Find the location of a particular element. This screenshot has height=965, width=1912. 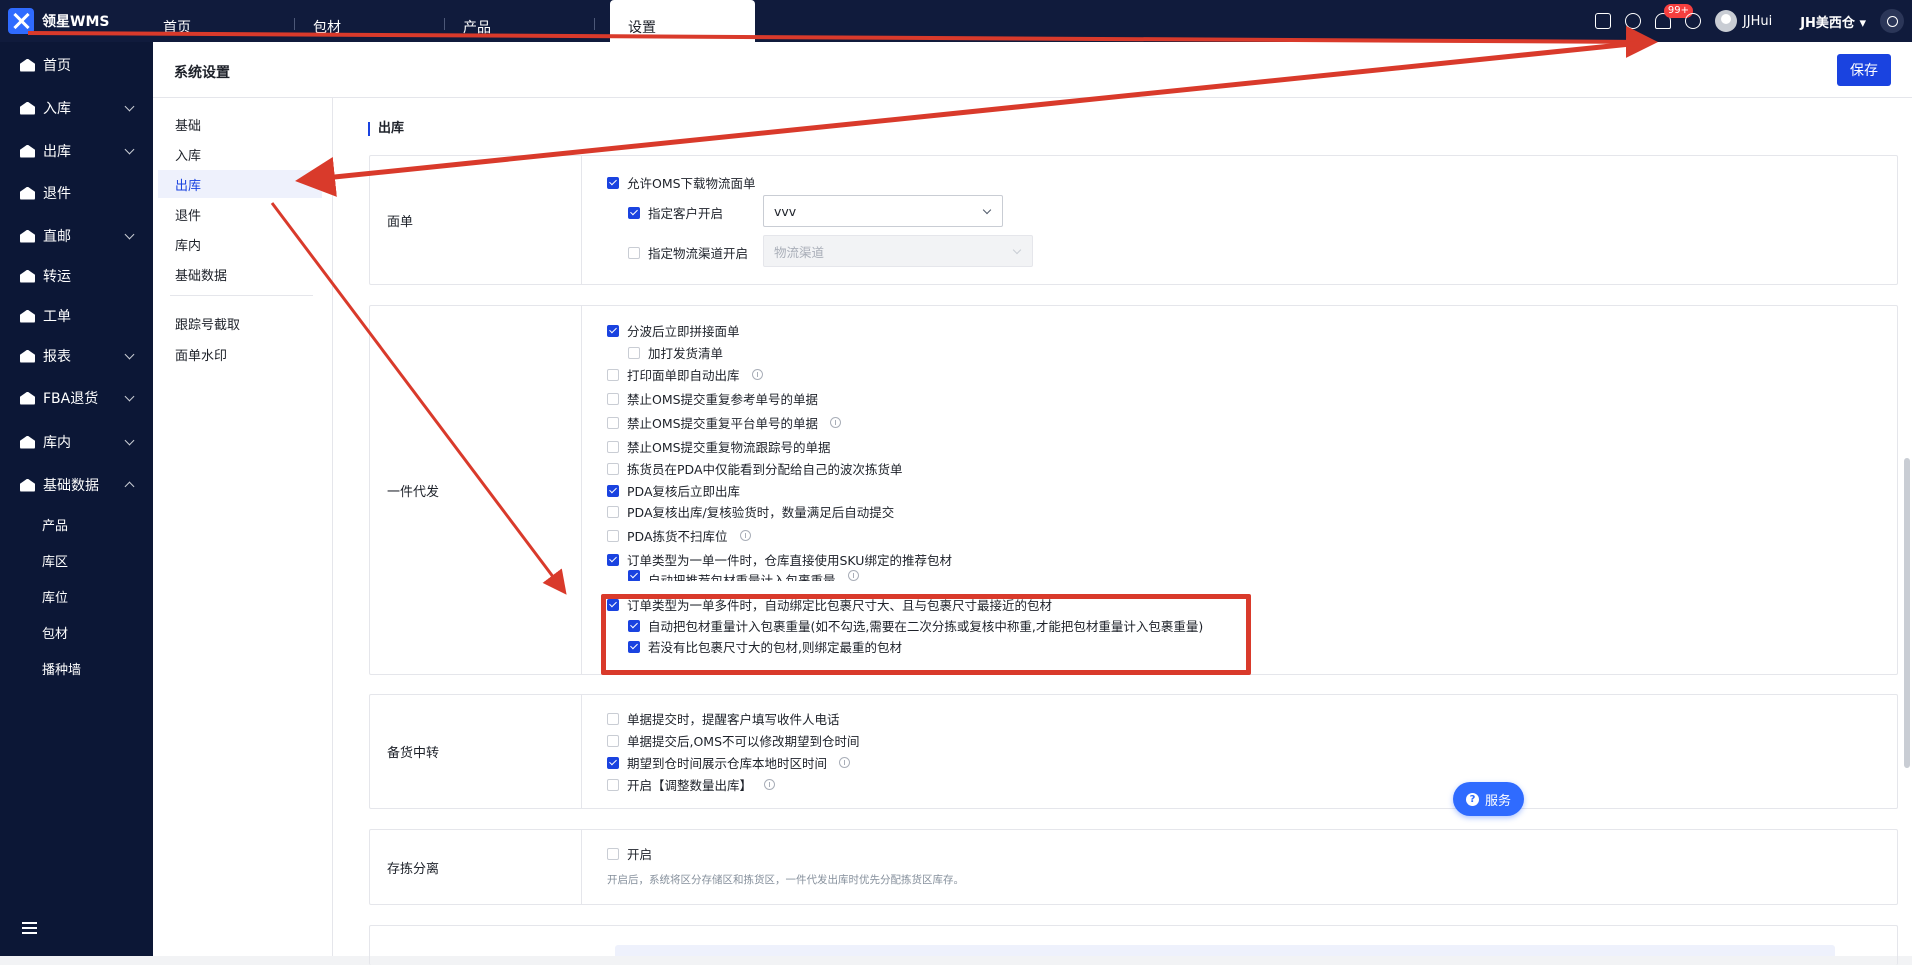

settings-nav-basic: 基础 is located at coordinates (240, 124).